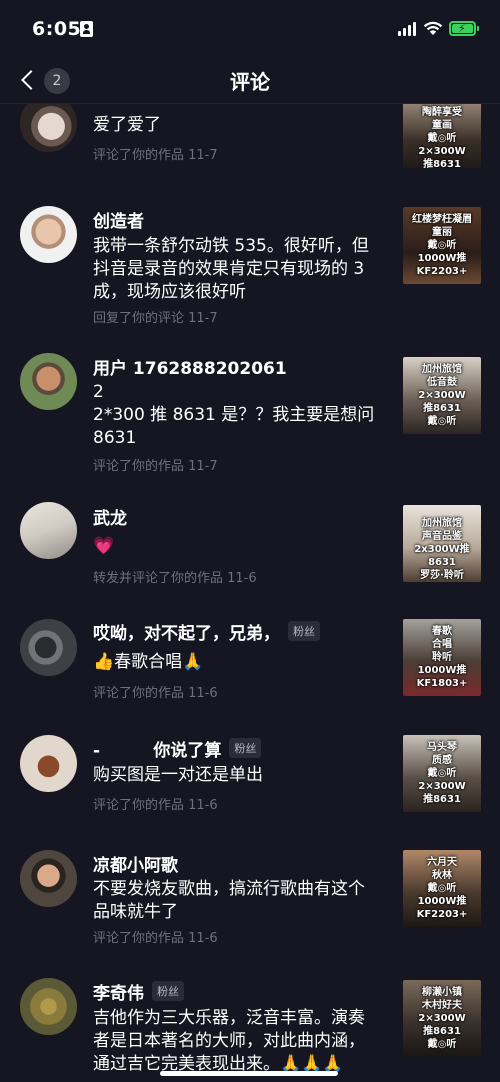 The image size is (500, 1082). Describe the element at coordinates (442, 549) in the screenshot. I see `thumbnail-caption: 加州旅馆 声音品鉴 2x300W推8631 罗莎·聆听` at that location.